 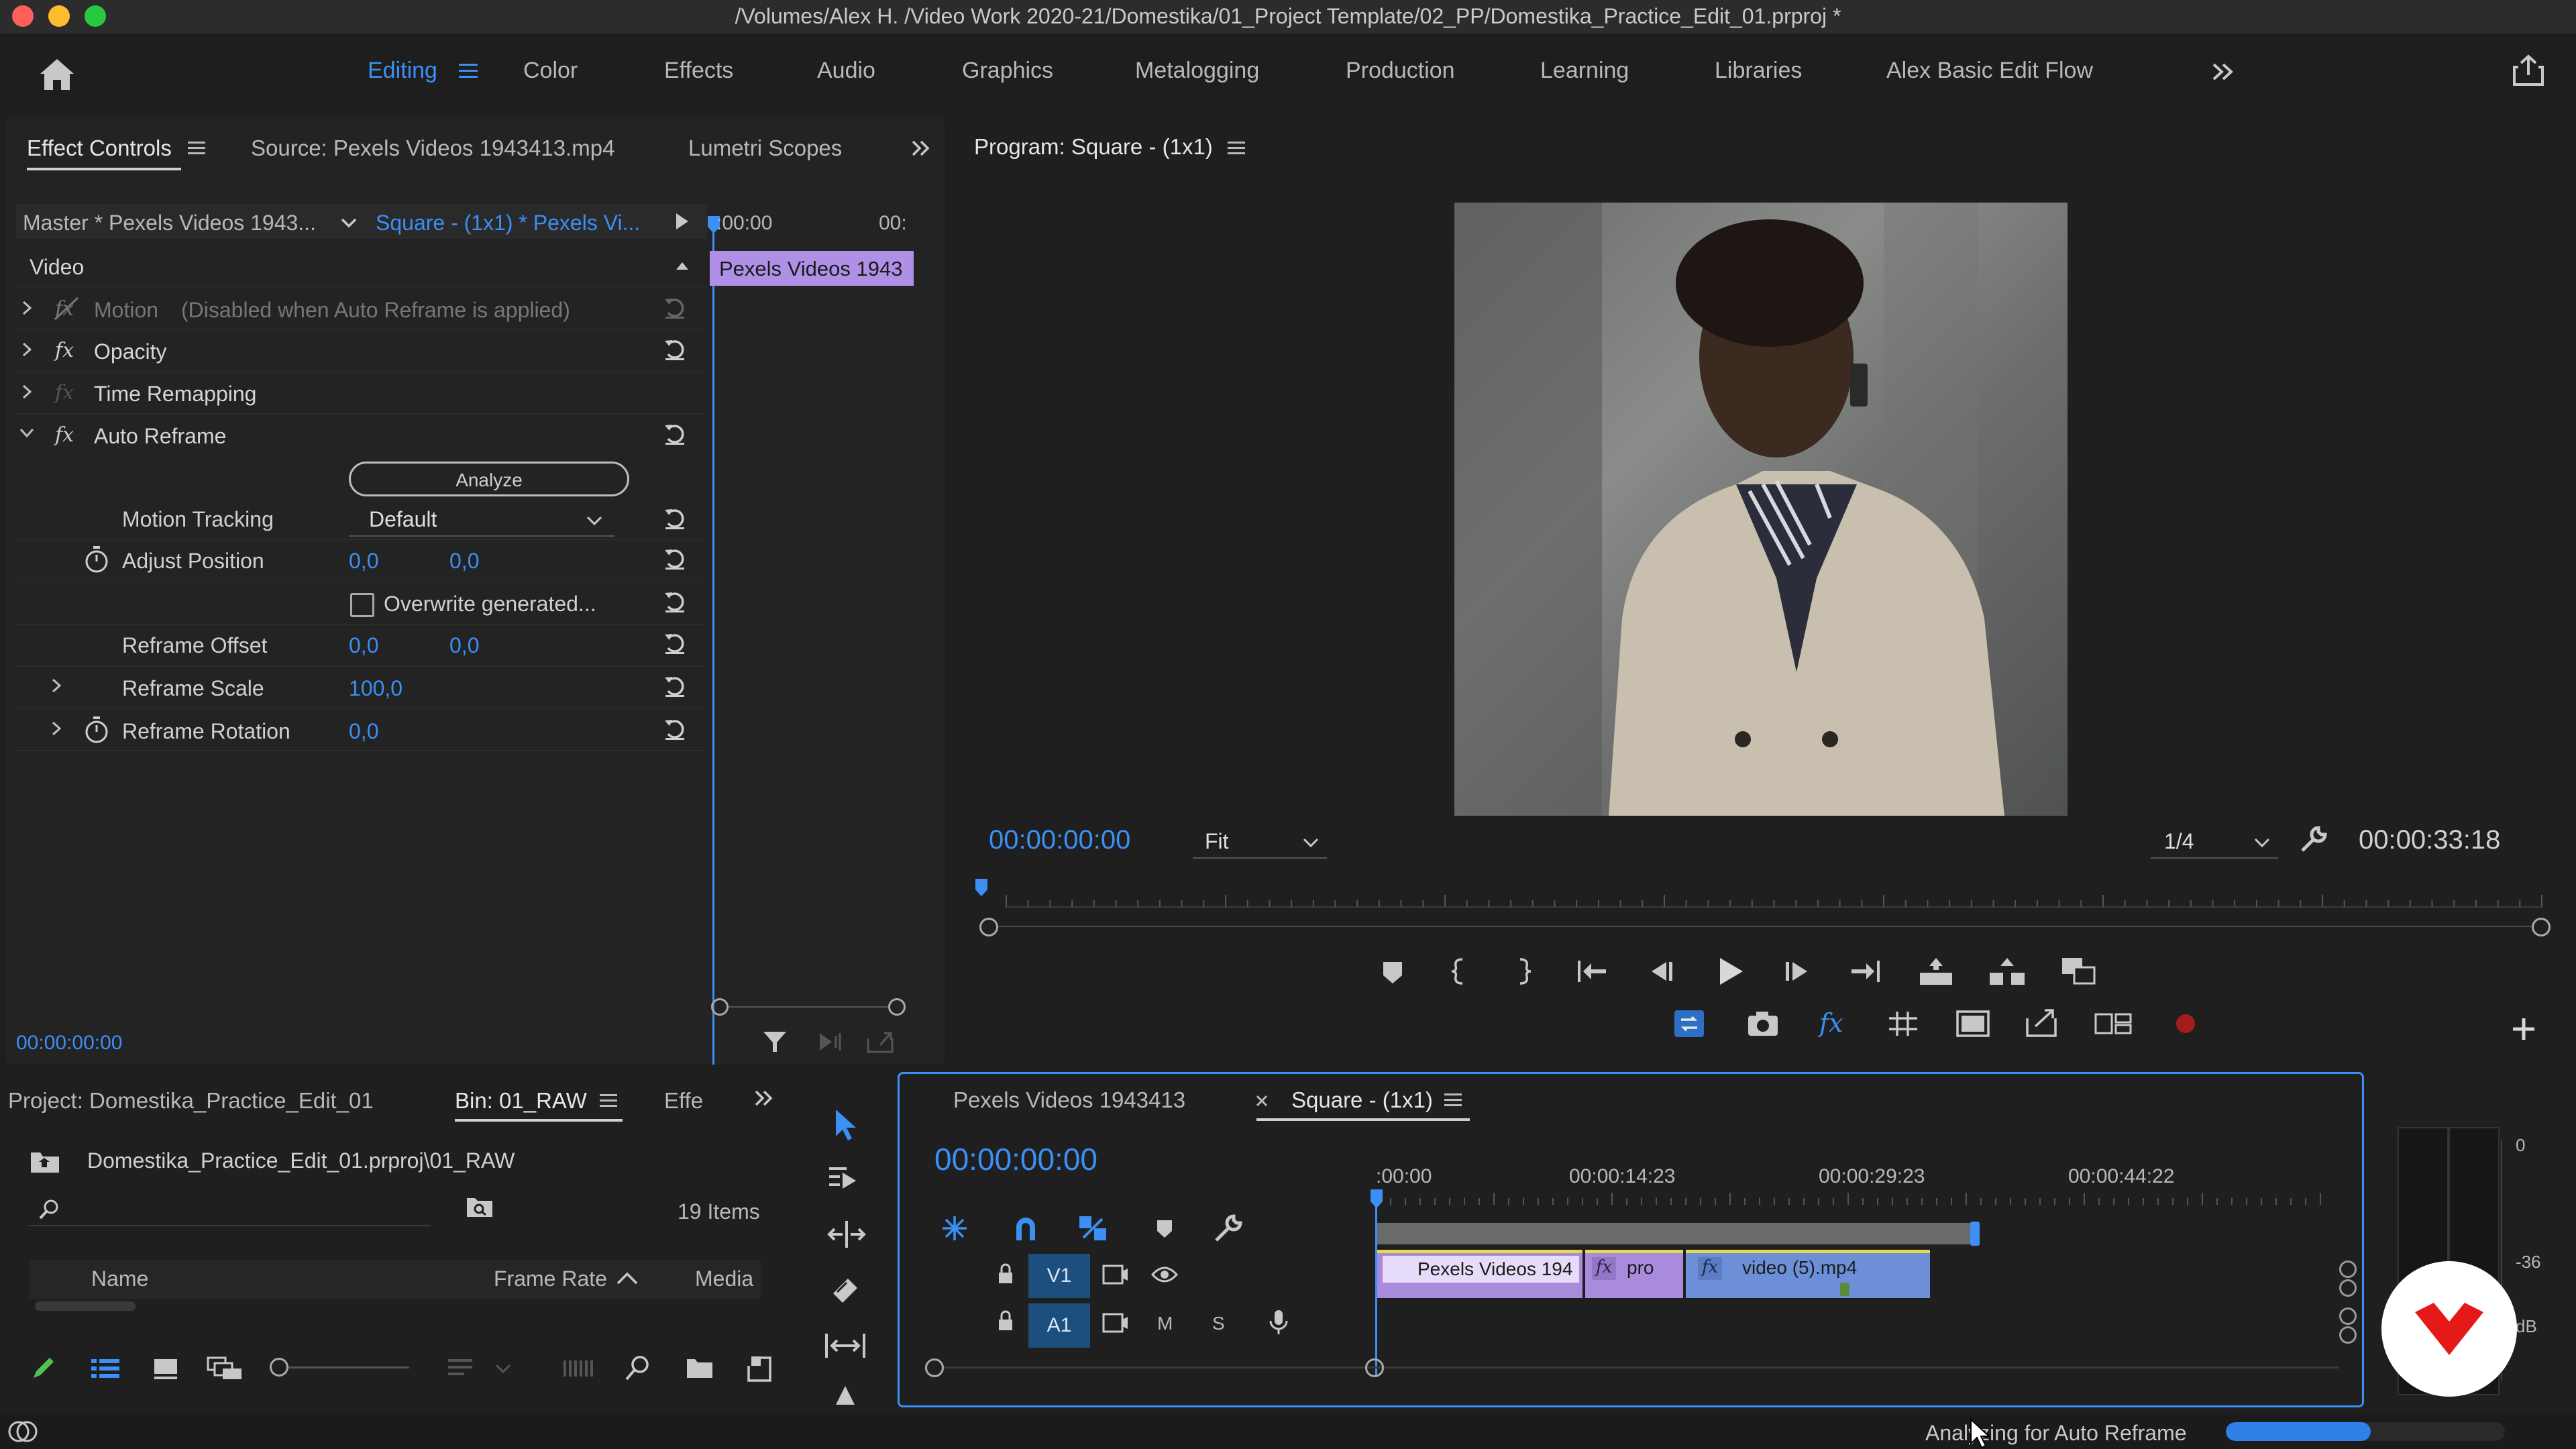 What do you see at coordinates (2041, 1022) in the screenshot?
I see `export-upload-icon` at bounding box center [2041, 1022].